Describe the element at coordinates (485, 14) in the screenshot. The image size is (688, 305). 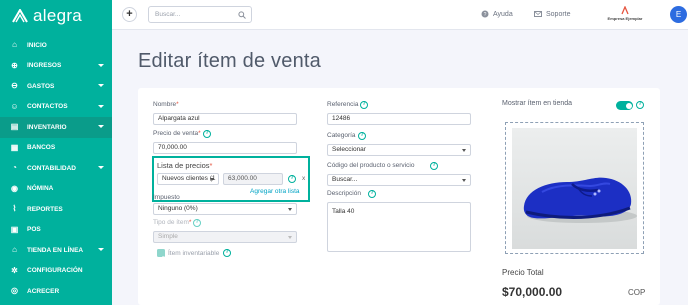
I see `help-icon: ?` at that location.